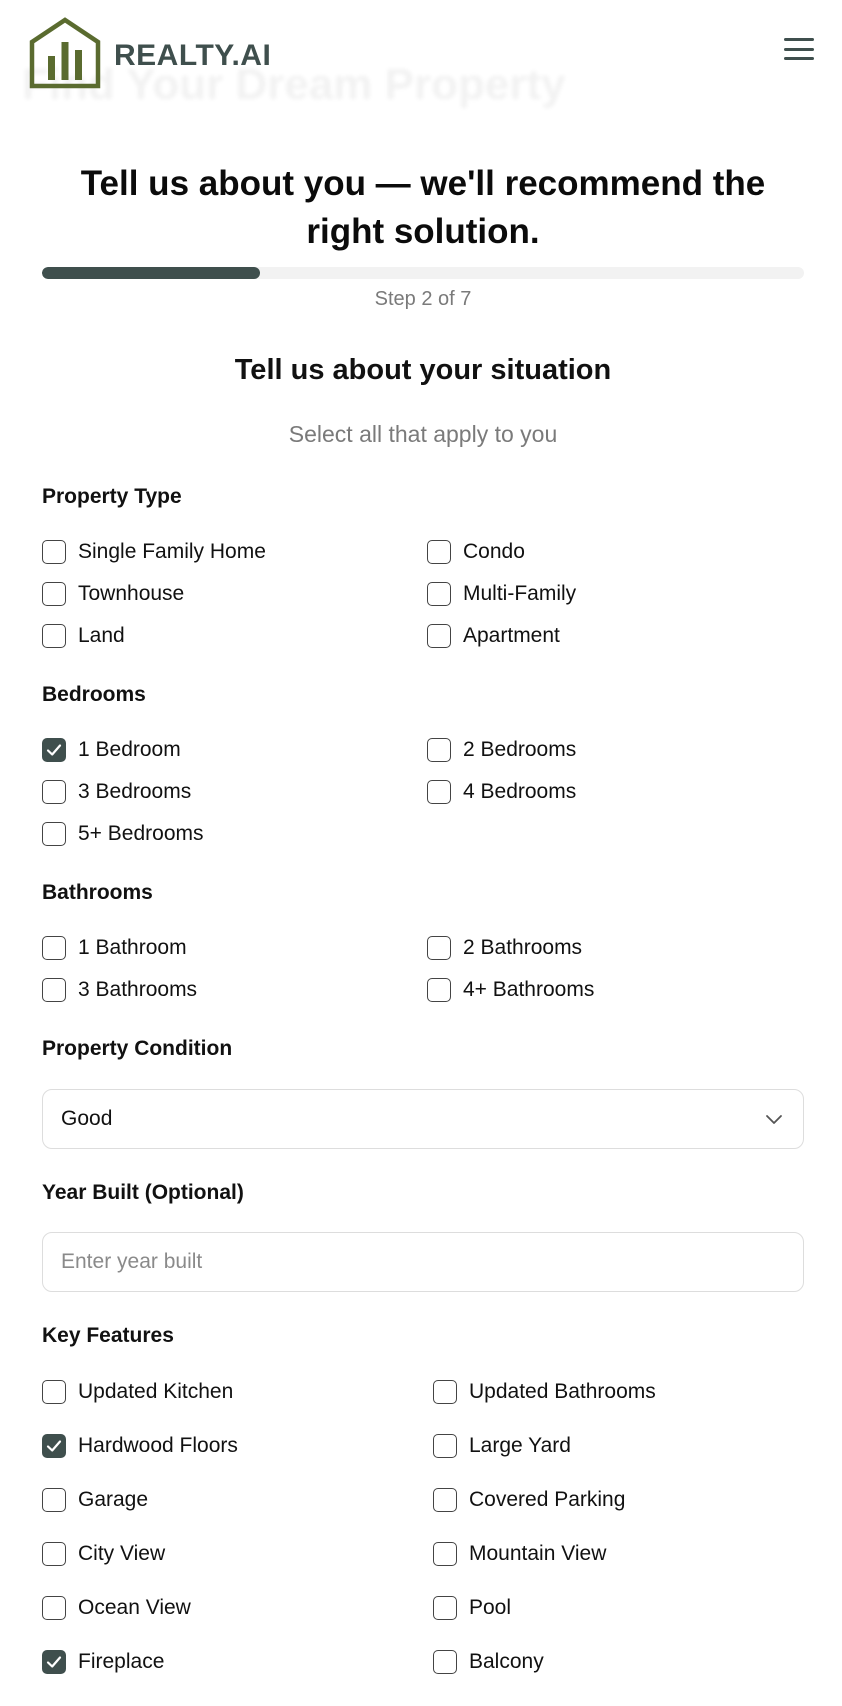 This screenshot has height=1706, width=842. I want to click on progress-bar-fill, so click(151, 273).